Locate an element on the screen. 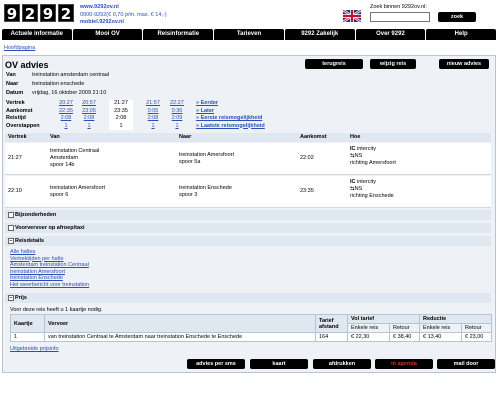 The width and height of the screenshot is (500, 400). terugreis-button: terugreis is located at coordinates (334, 64).